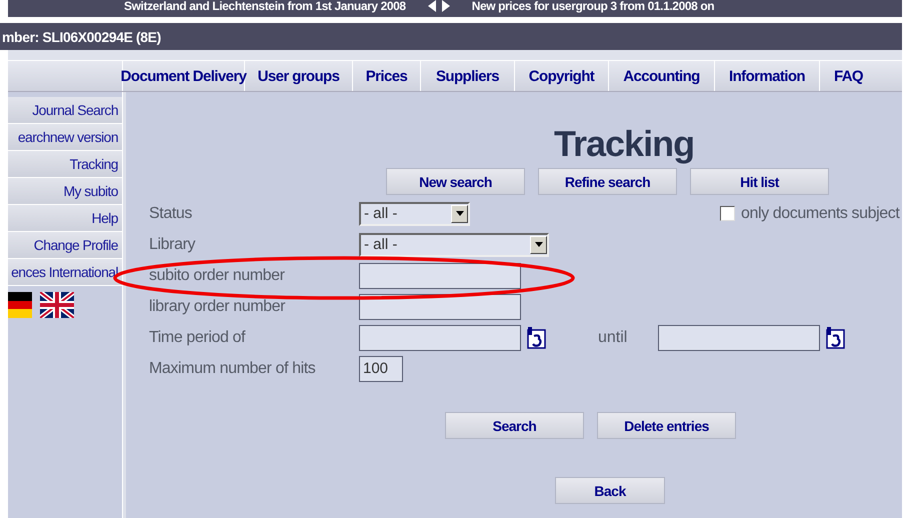  Describe the element at coordinates (455, 181) in the screenshot. I see `action-button: New search` at that location.